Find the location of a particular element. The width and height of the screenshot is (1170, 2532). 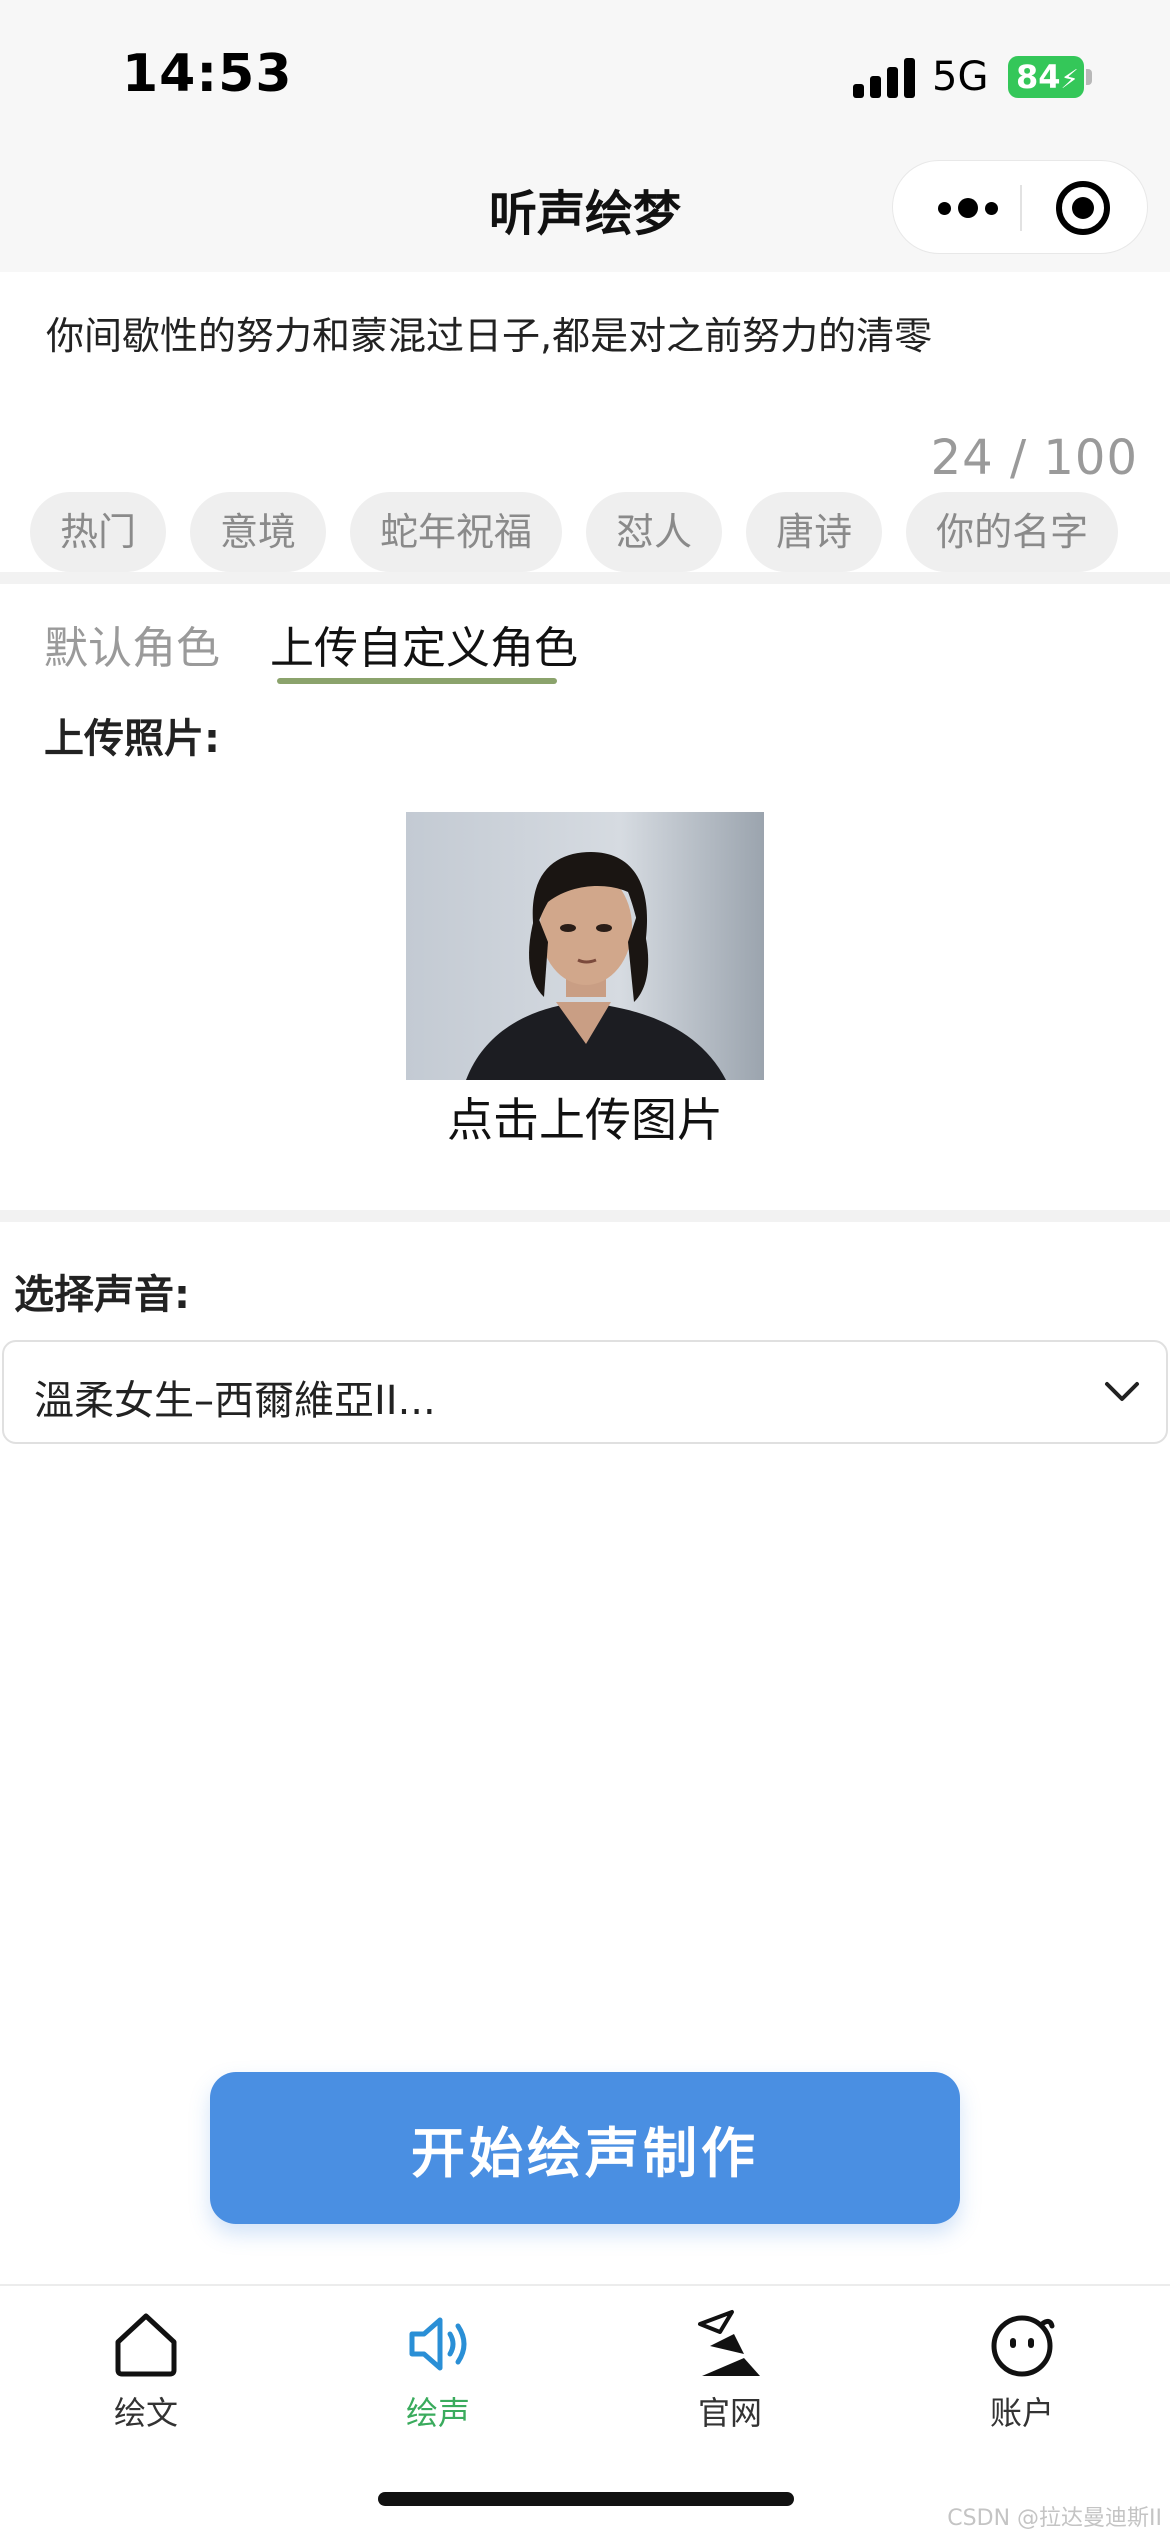

chip-hot: 热门 is located at coordinates (98, 532).